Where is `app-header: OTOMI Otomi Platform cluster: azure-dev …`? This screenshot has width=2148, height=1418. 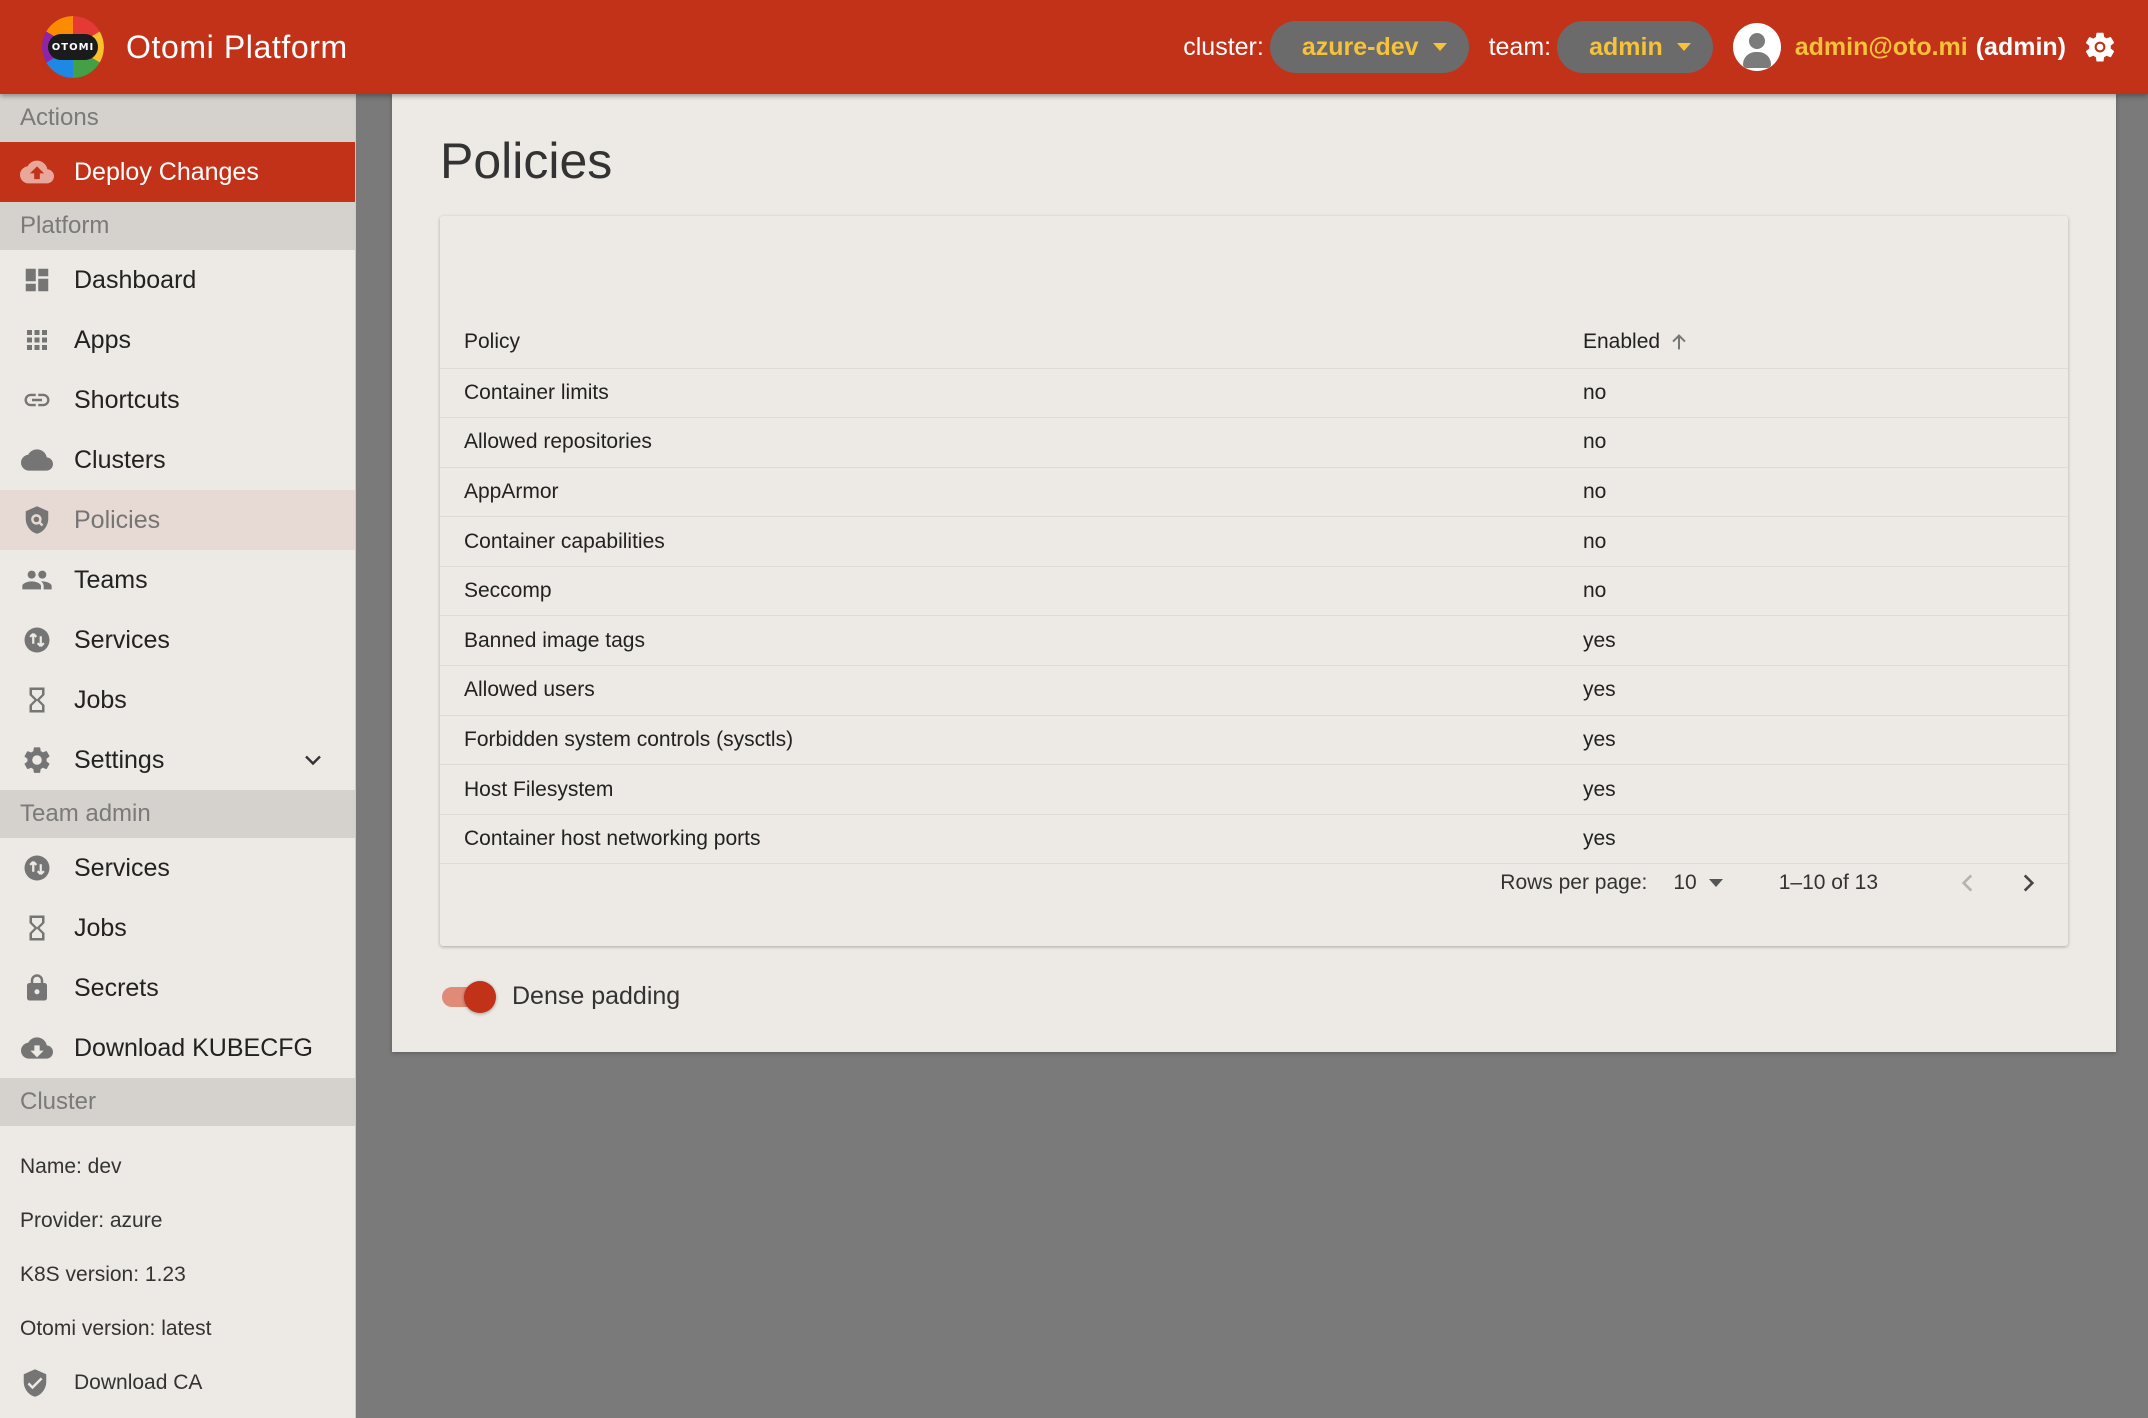 app-header: OTOMI Otomi Platform cluster: azure-dev … is located at coordinates (1074, 47).